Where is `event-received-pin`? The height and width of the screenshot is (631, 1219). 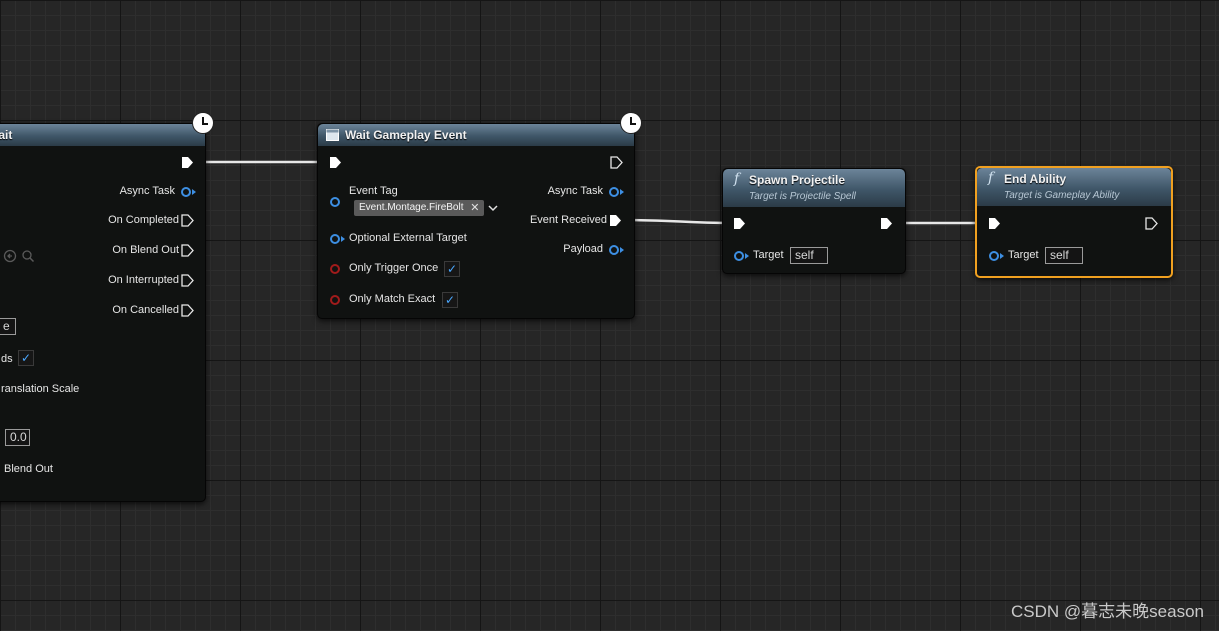 event-received-pin is located at coordinates (615, 220).